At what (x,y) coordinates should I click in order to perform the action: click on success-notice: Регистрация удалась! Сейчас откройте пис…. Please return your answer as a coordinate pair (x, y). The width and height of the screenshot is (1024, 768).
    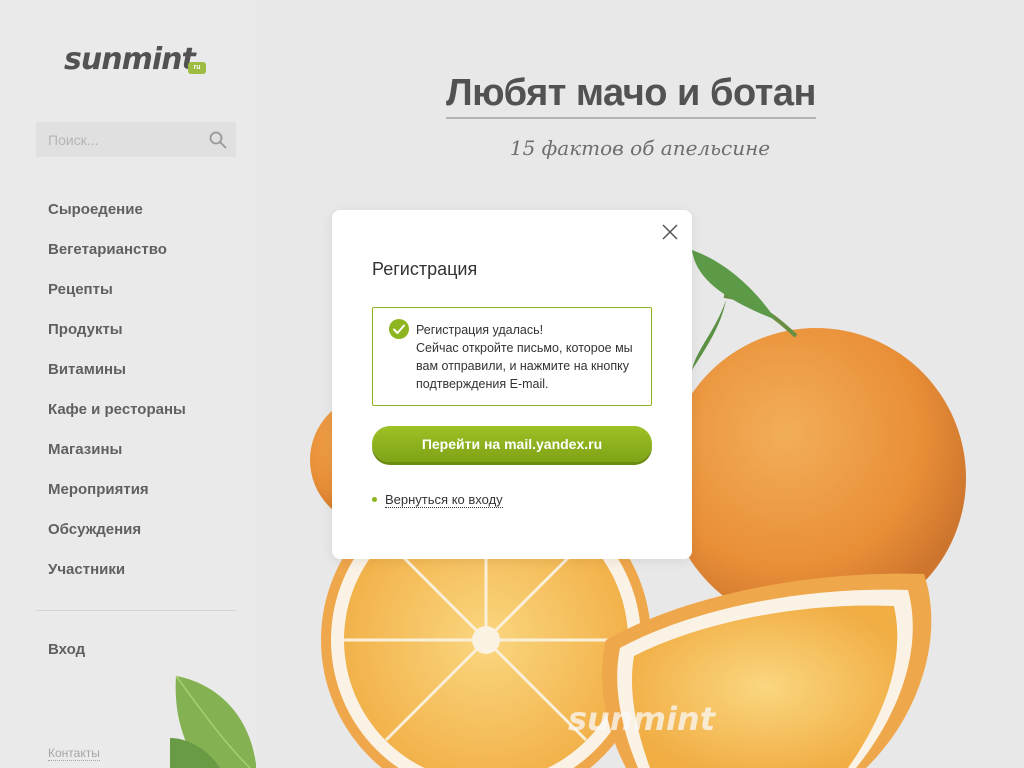
    Looking at the image, I should click on (512, 356).